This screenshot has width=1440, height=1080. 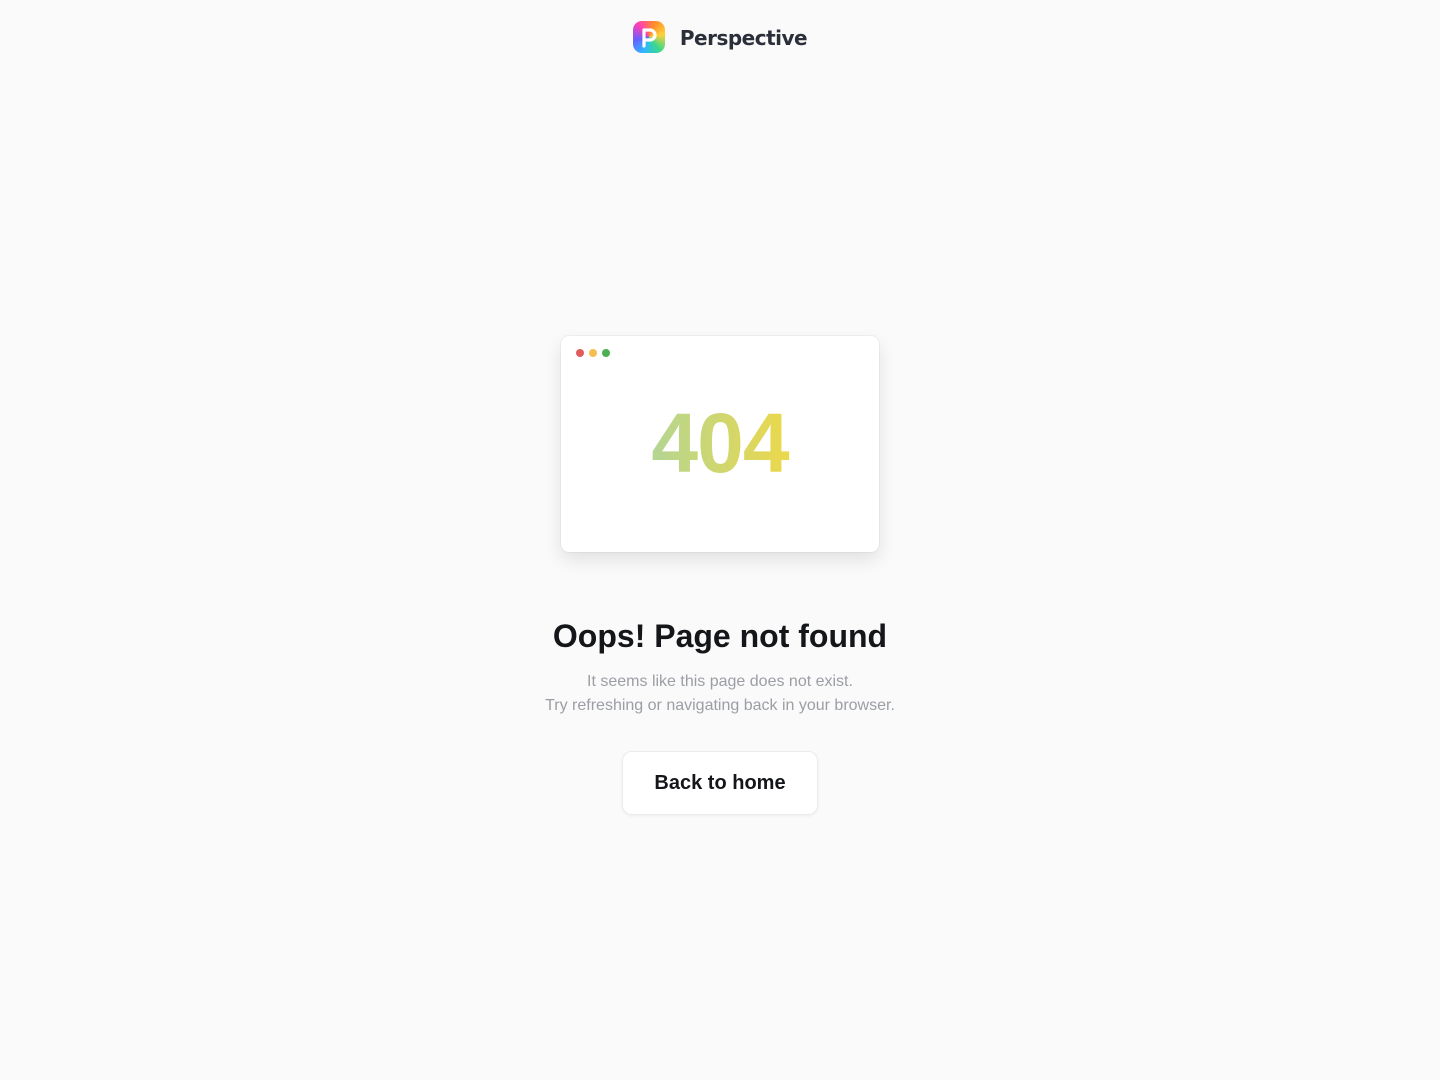 What do you see at coordinates (720, 783) in the screenshot?
I see `back-to-home-button: Back to home` at bounding box center [720, 783].